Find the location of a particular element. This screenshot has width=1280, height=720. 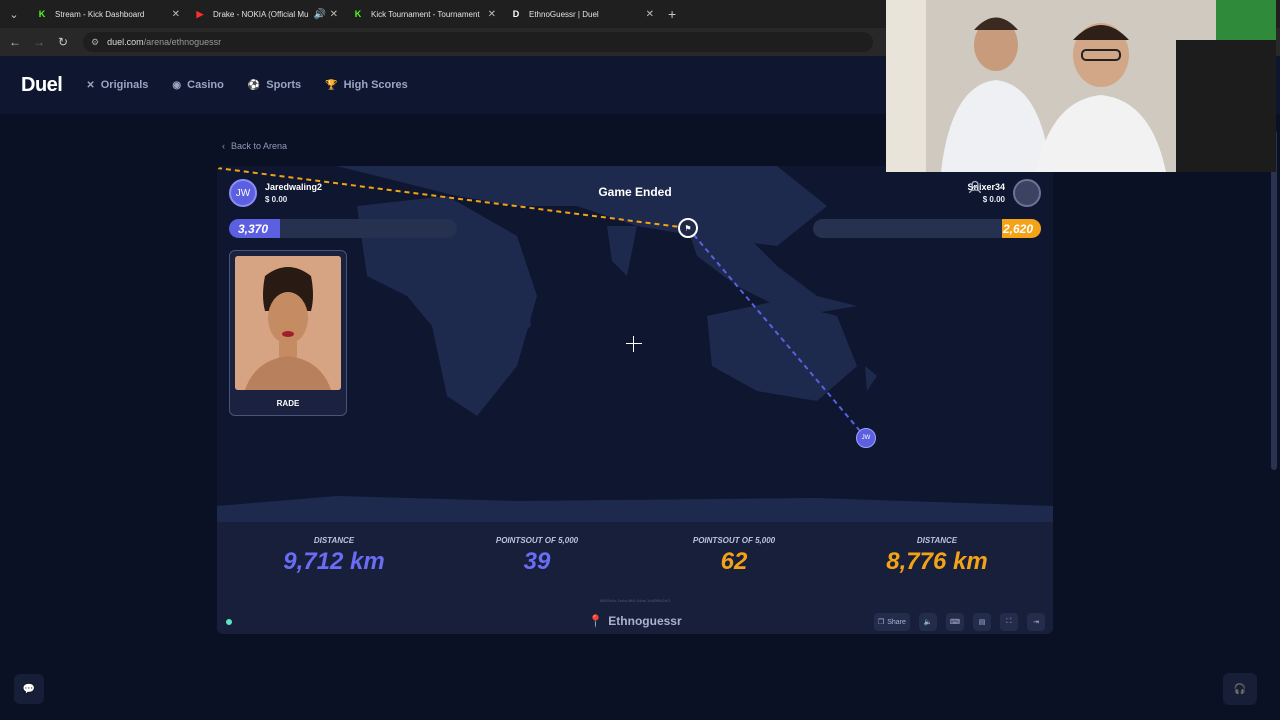

player2-avatar is located at coordinates (1005, 193).